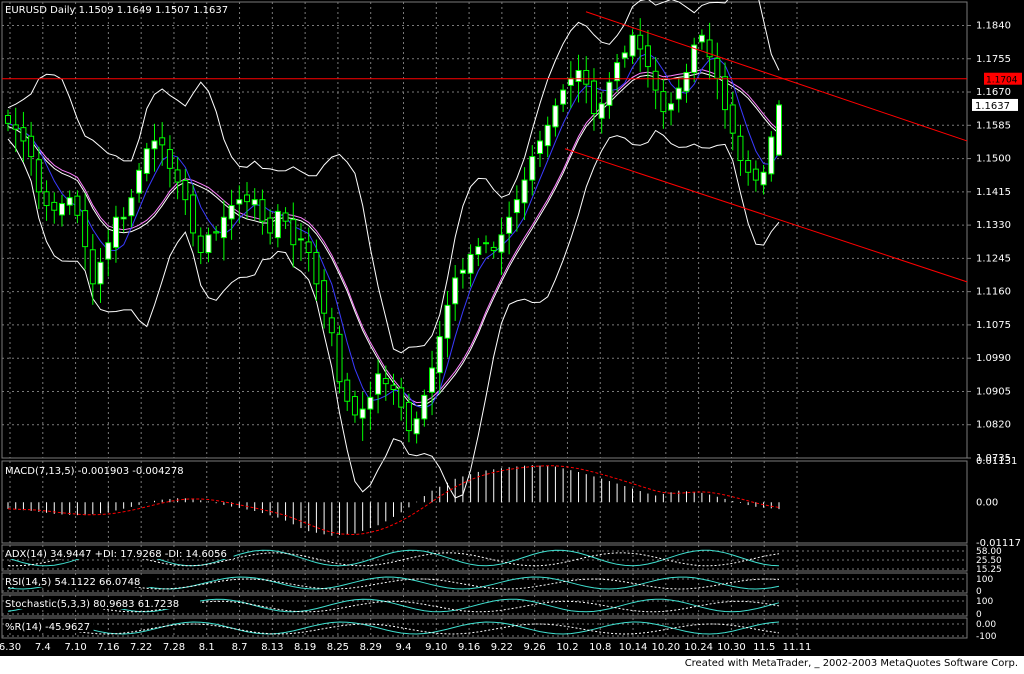 The image size is (1024, 674). I want to click on indicator-y-tick-label: -100, so click(986, 637).